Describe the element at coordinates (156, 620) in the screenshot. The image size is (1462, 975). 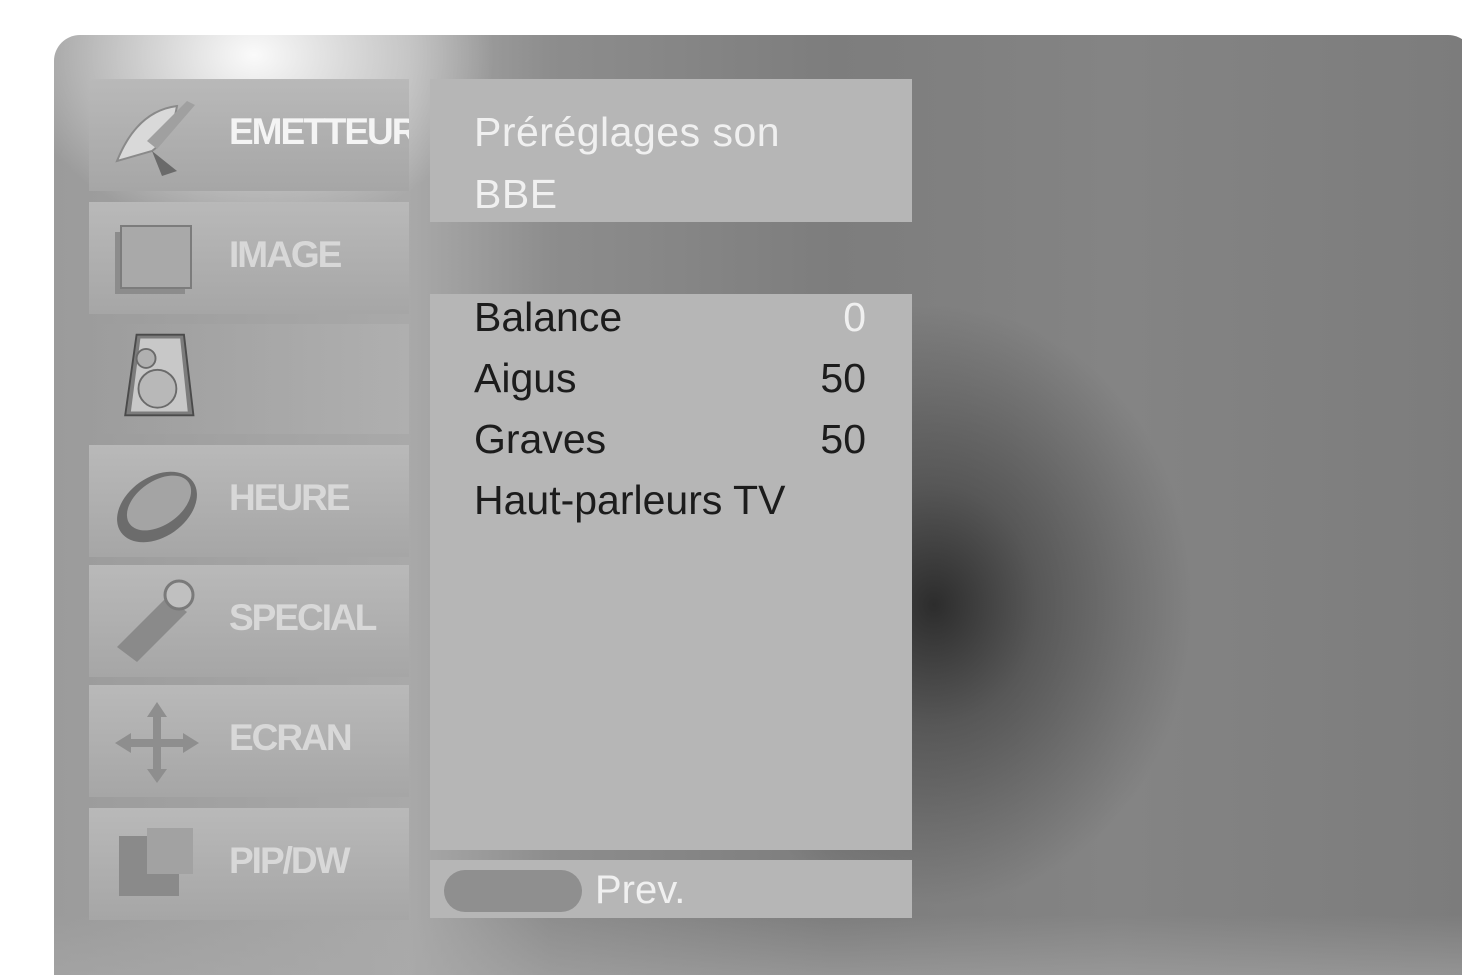
I see `key-tag-icon` at that location.